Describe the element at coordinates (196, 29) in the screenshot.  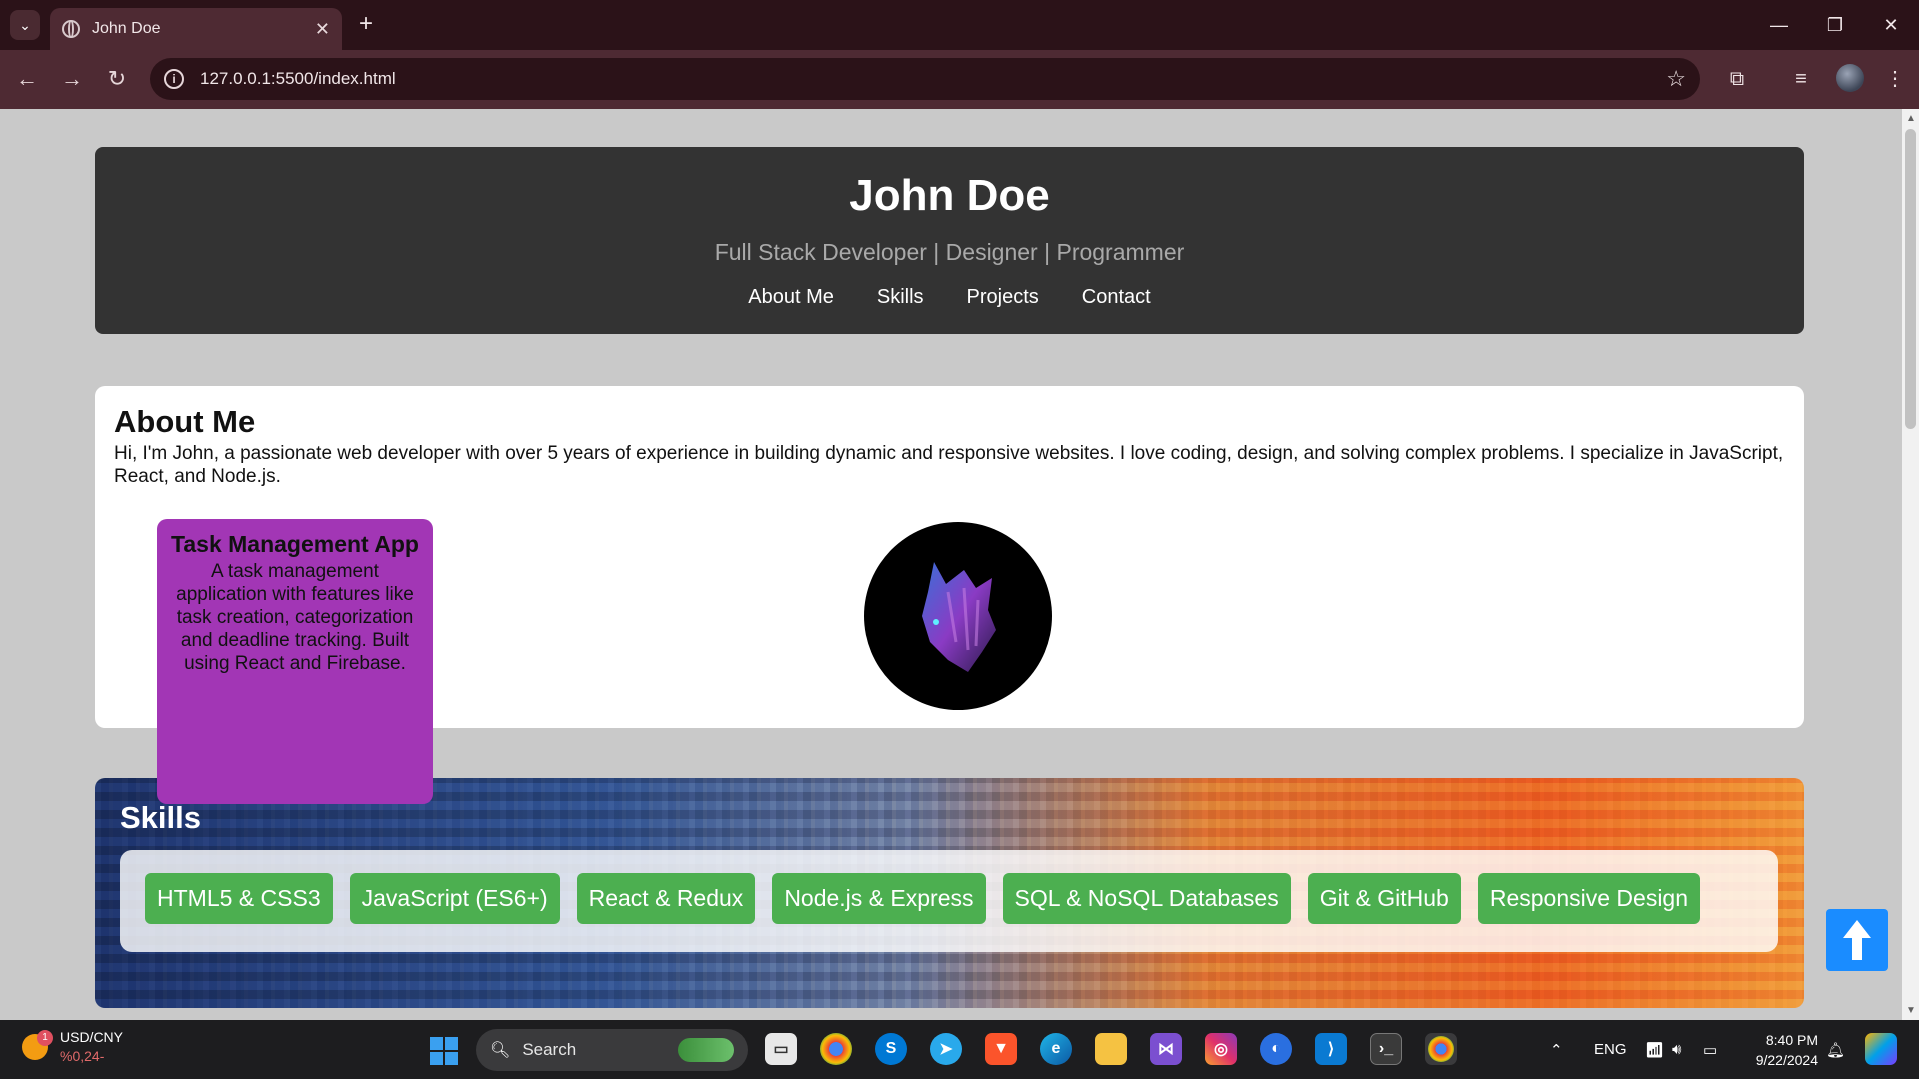
I see `browser-tab-active: John Doe ✕` at that location.